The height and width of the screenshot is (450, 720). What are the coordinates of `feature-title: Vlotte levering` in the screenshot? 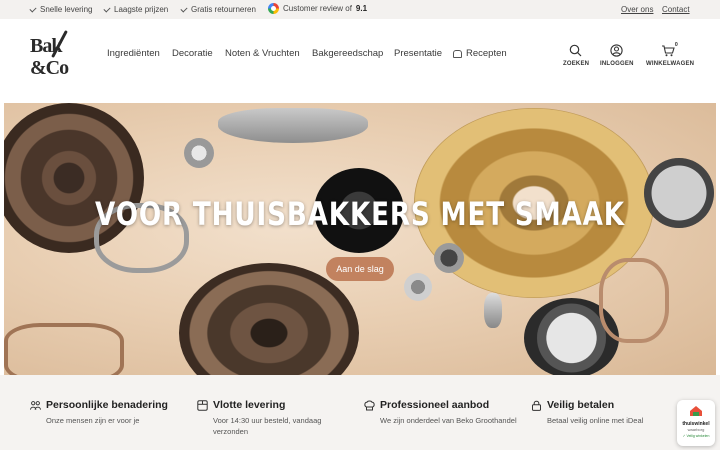 It's located at (249, 405).